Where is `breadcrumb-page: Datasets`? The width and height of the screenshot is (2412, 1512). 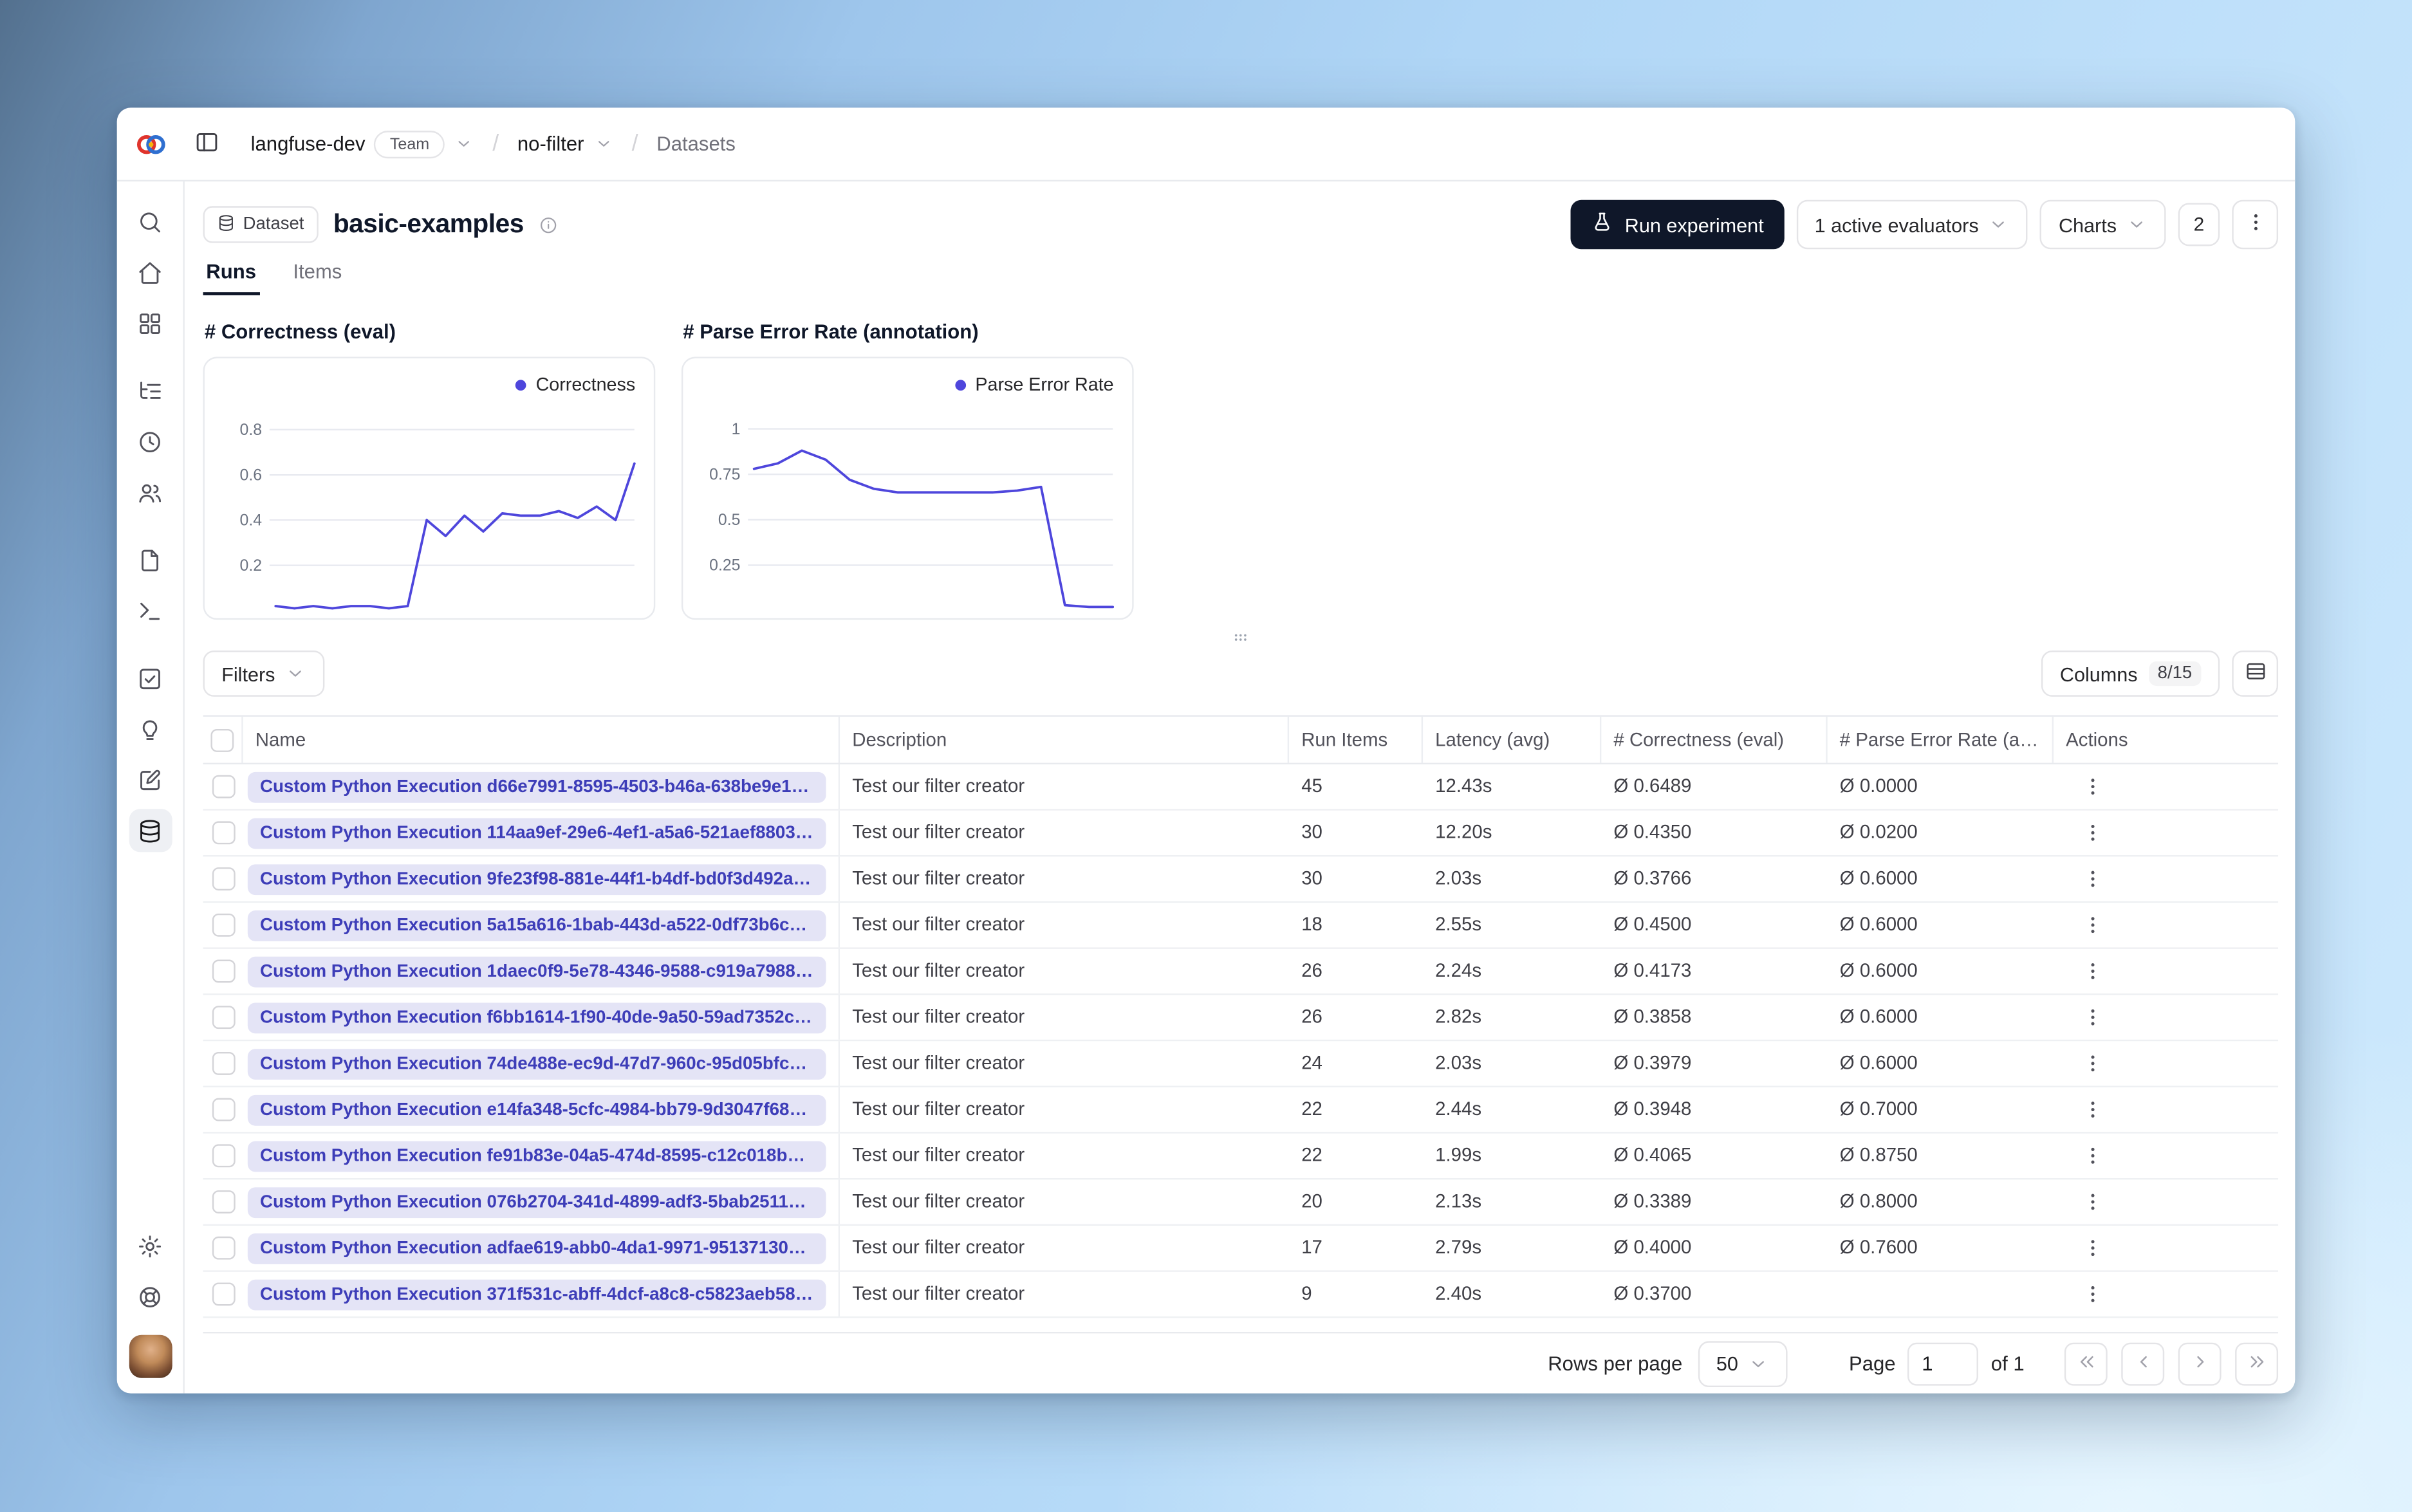 breadcrumb-page: Datasets is located at coordinates (696, 144).